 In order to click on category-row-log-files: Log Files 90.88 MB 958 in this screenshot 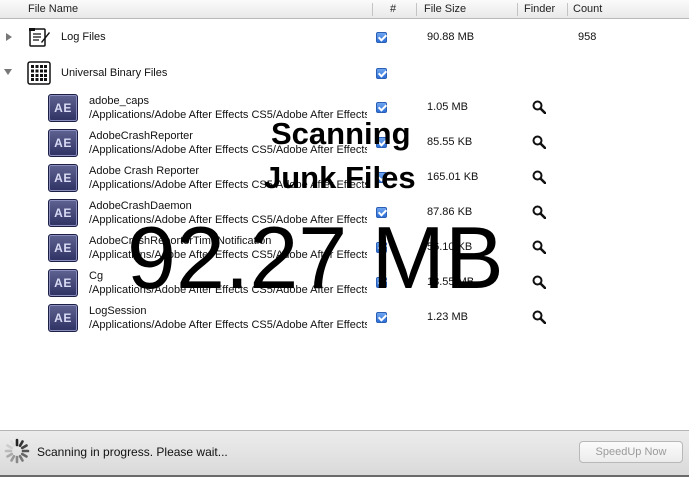, I will do `click(344, 37)`.